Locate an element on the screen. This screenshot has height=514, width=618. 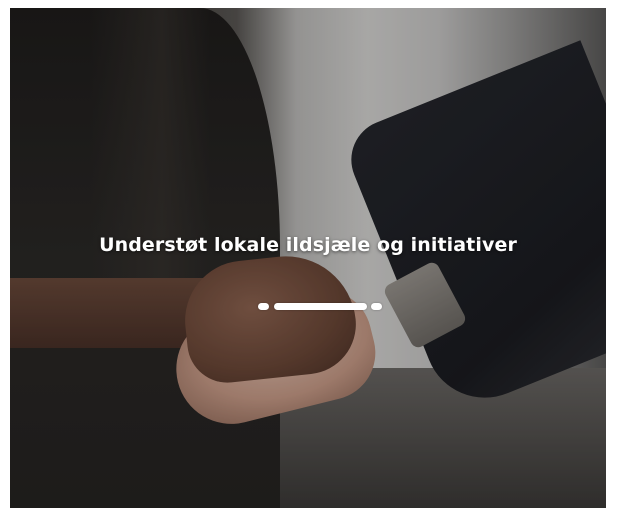
divider-dot-left is located at coordinates (263, 306).